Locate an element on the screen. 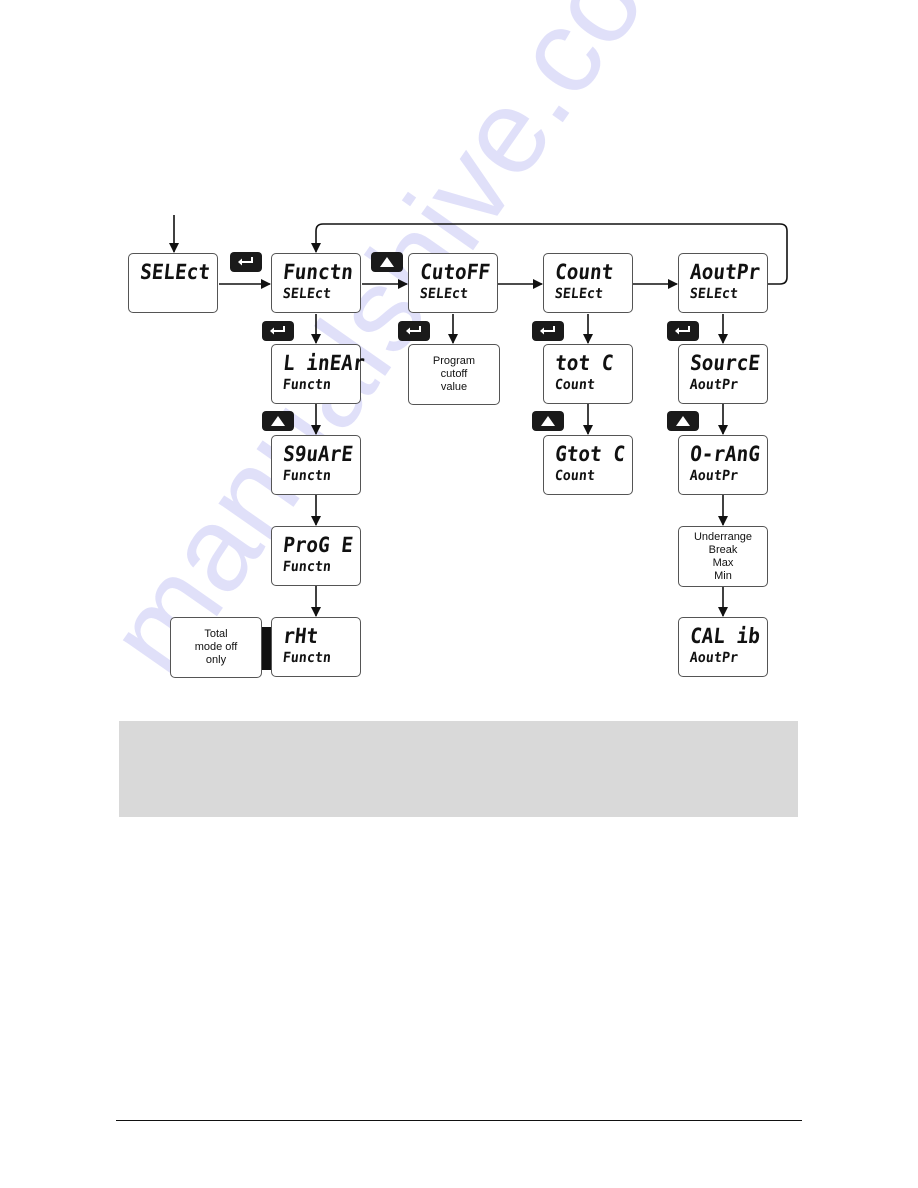 This screenshot has width=918, height=1188. display-rht: rHt Functn is located at coordinates (316, 647).